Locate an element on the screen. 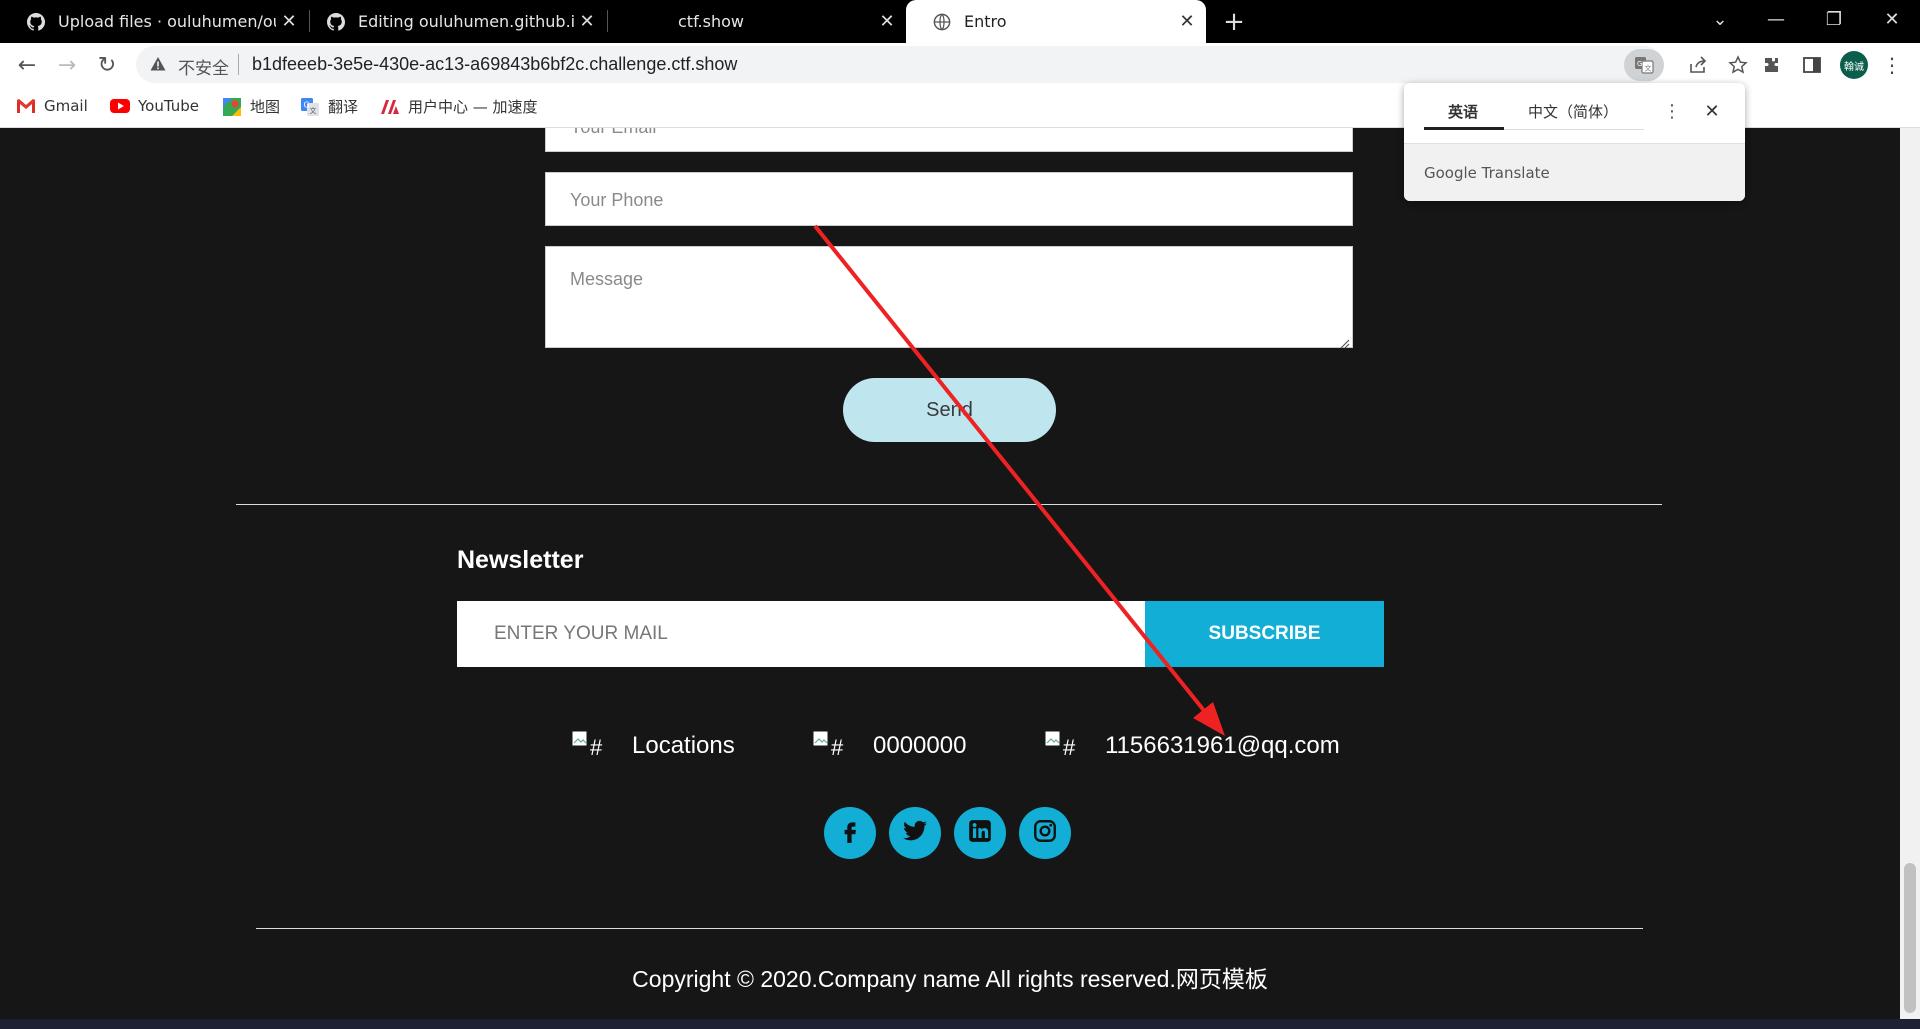 Image resolution: width=1920 pixels, height=1029 pixels. page-scrollbar is located at coordinates (1910, 573).